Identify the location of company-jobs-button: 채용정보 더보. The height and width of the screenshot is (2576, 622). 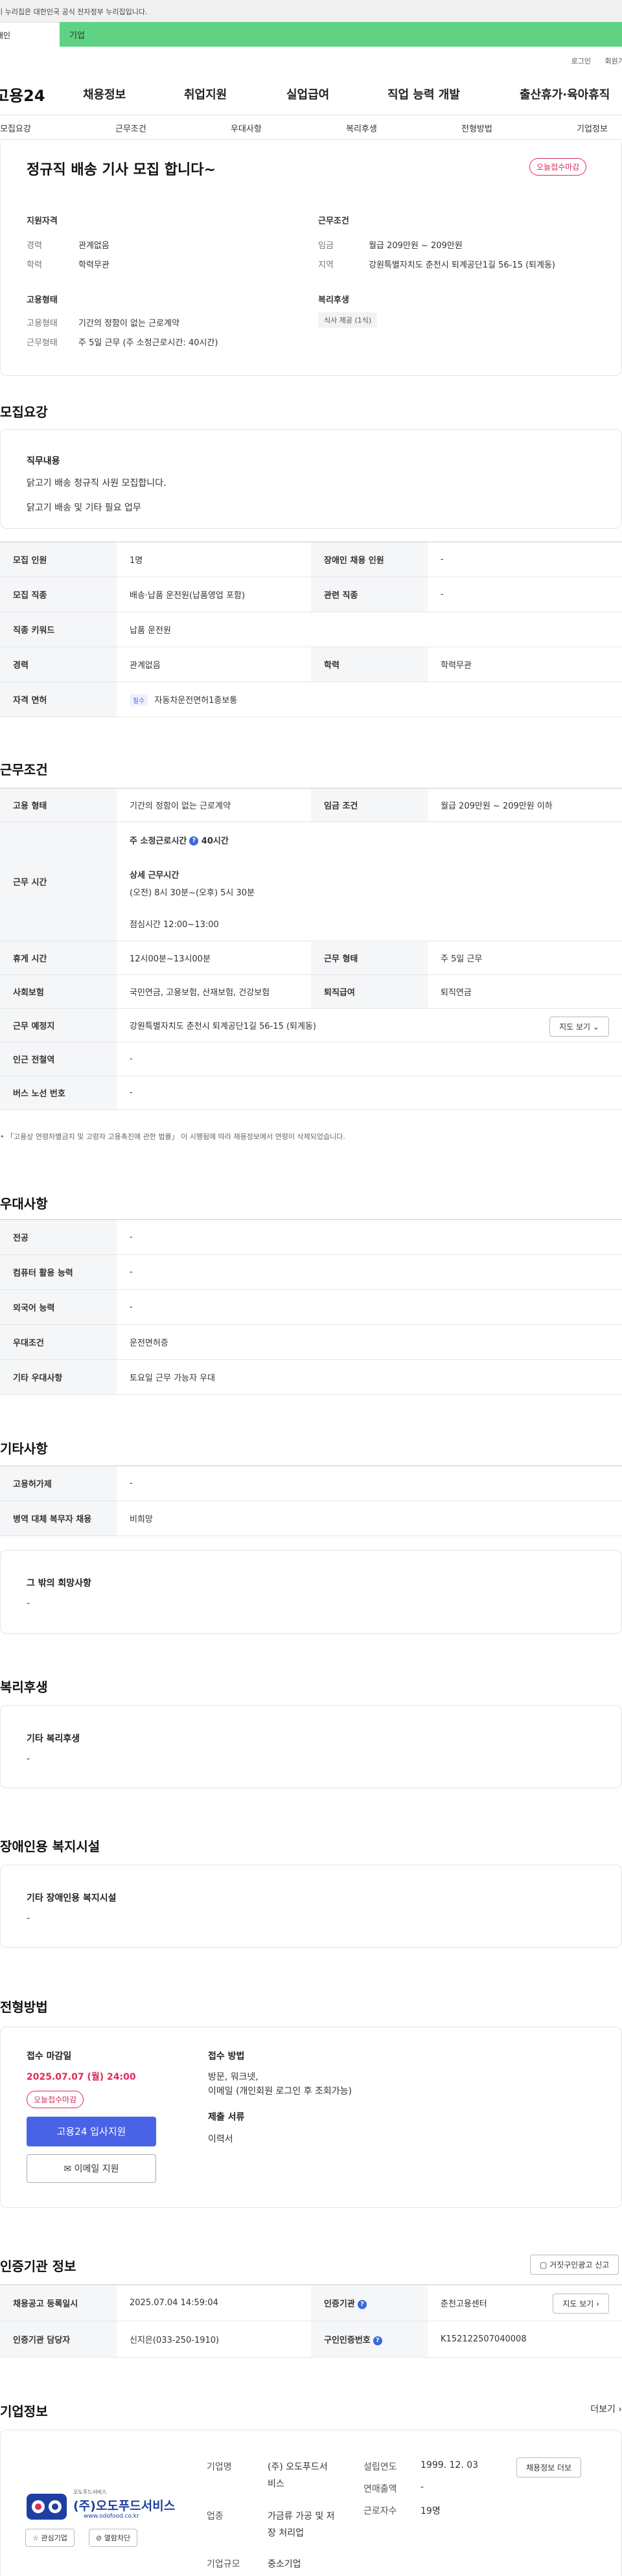
(549, 2467).